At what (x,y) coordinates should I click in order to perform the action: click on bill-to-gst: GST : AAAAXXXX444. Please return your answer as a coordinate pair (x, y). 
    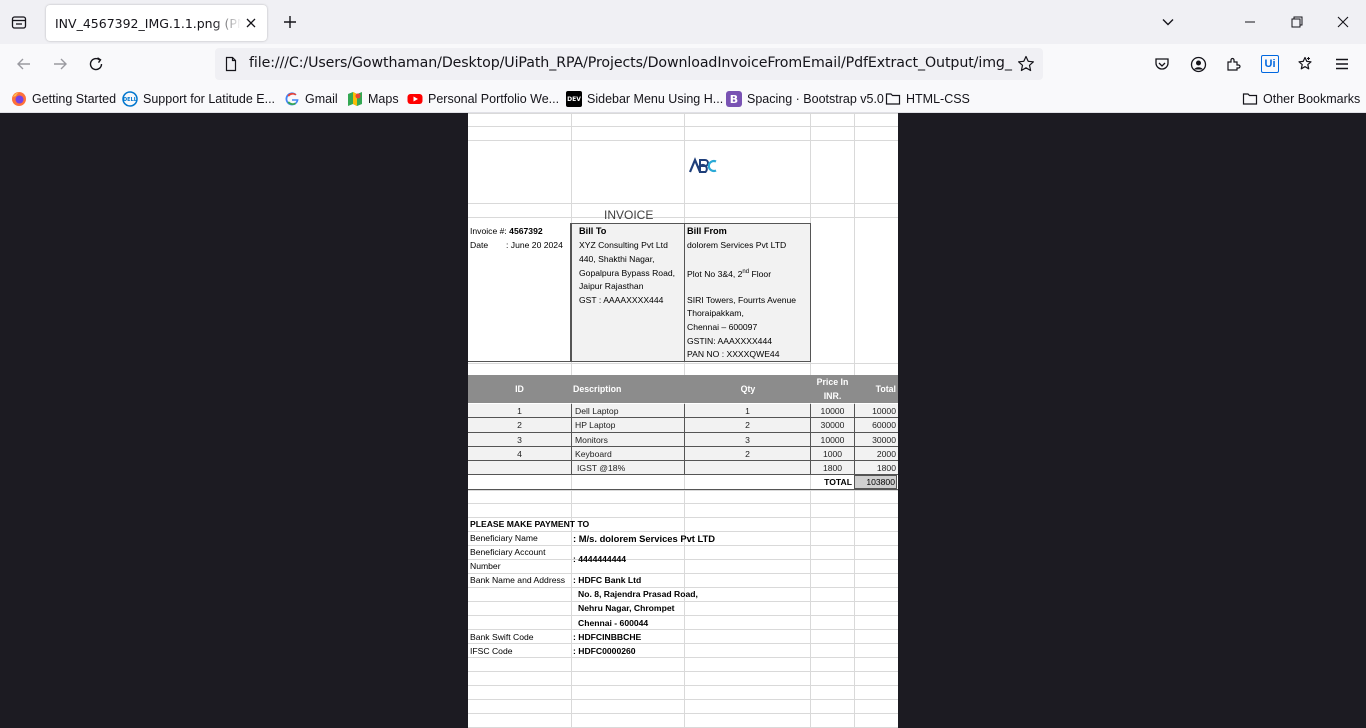
    Looking at the image, I should click on (621, 300).